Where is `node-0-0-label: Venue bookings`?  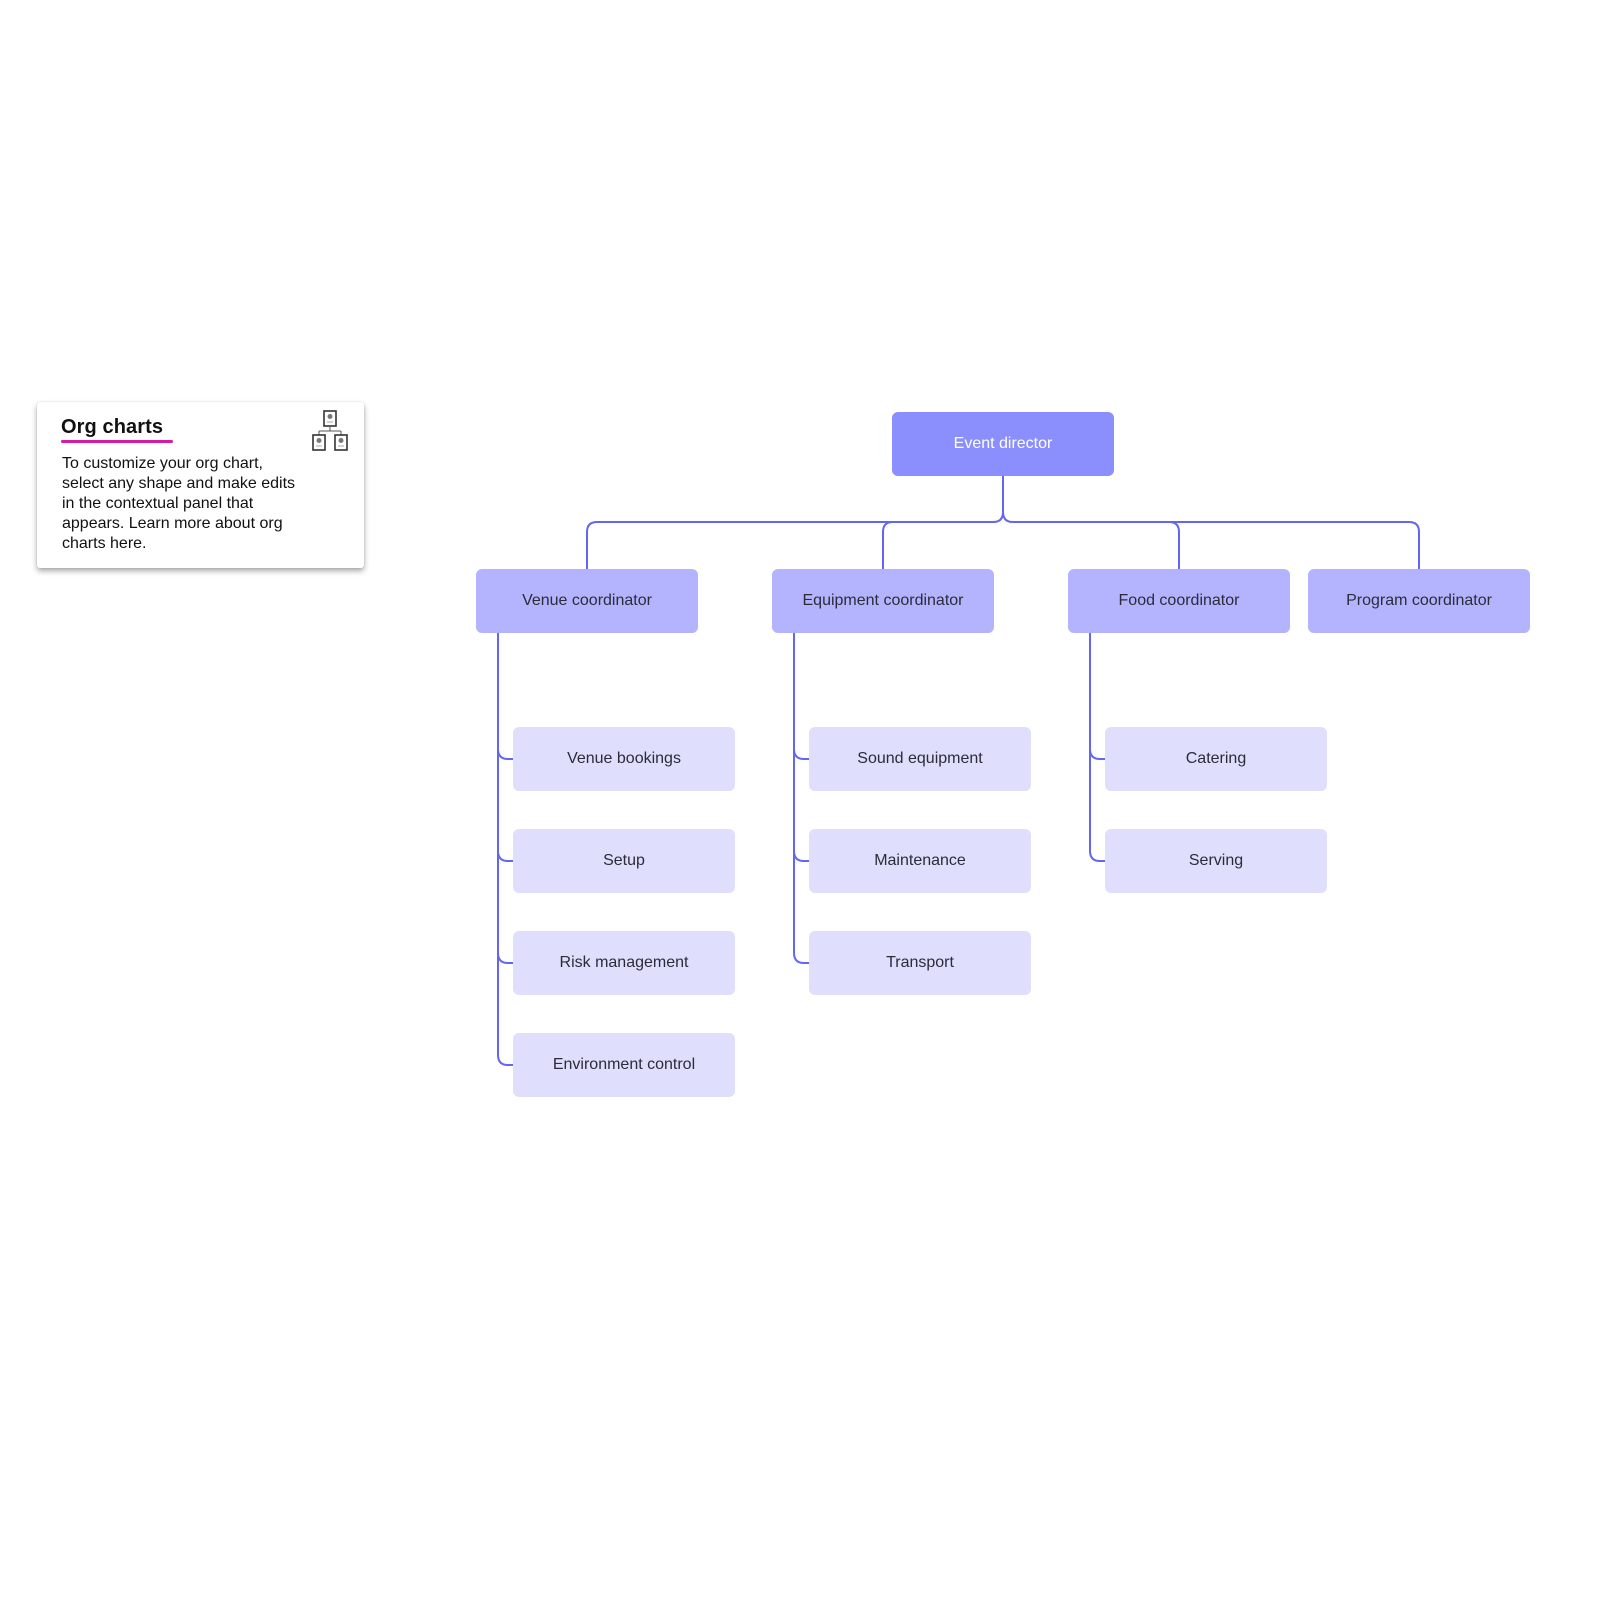
node-0-0-label: Venue bookings is located at coordinates (624, 758).